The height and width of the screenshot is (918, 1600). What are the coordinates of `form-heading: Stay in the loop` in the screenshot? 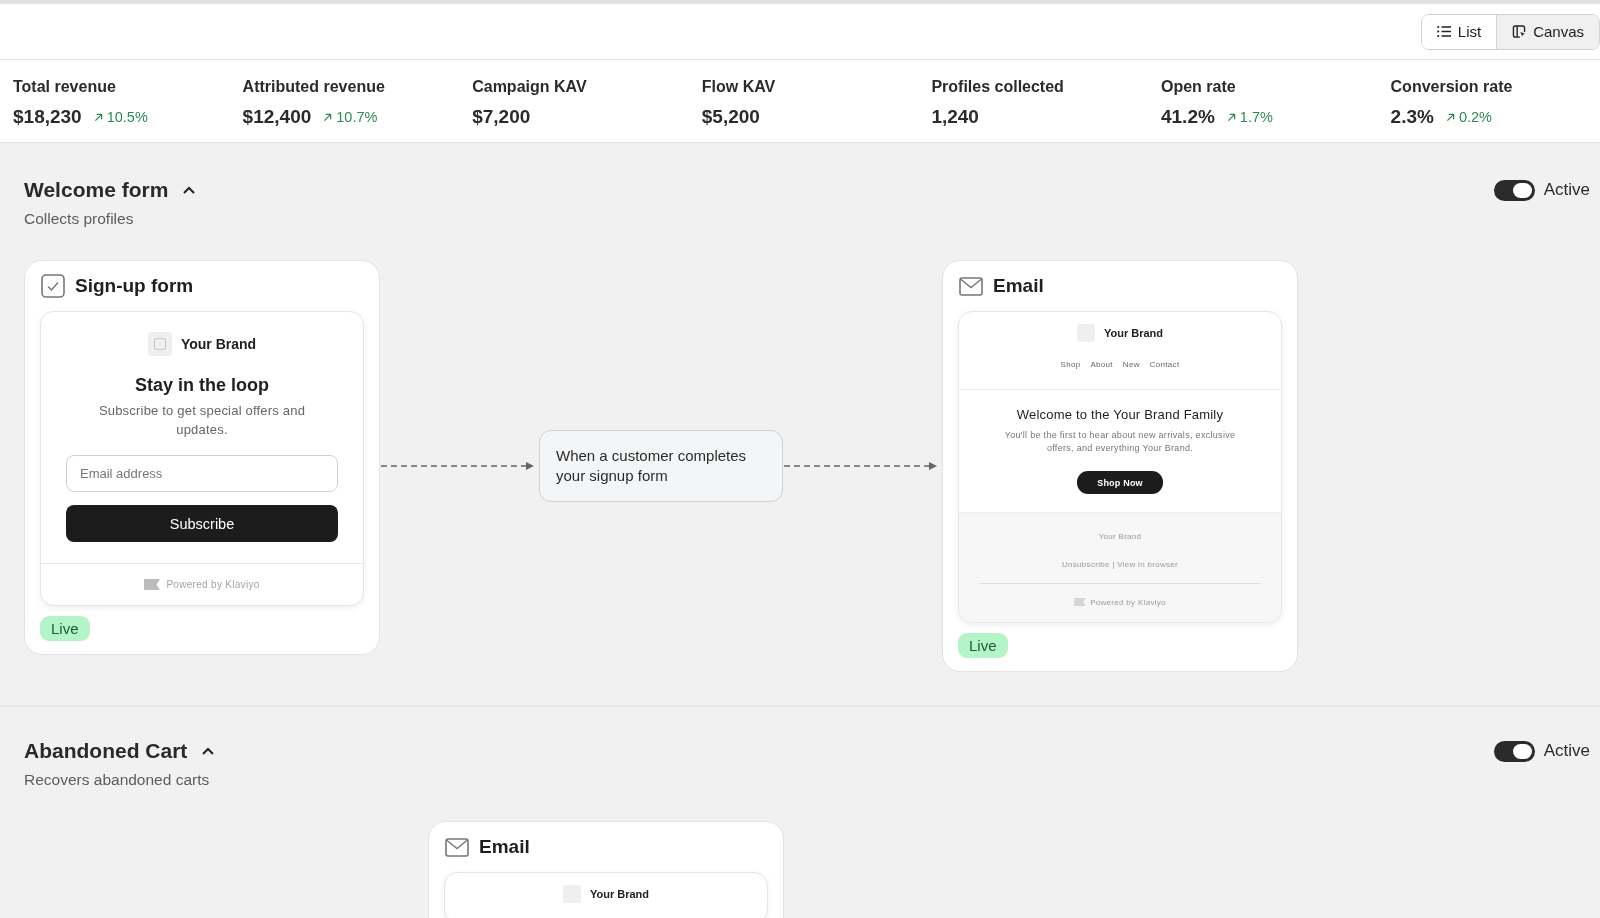 It's located at (202, 385).